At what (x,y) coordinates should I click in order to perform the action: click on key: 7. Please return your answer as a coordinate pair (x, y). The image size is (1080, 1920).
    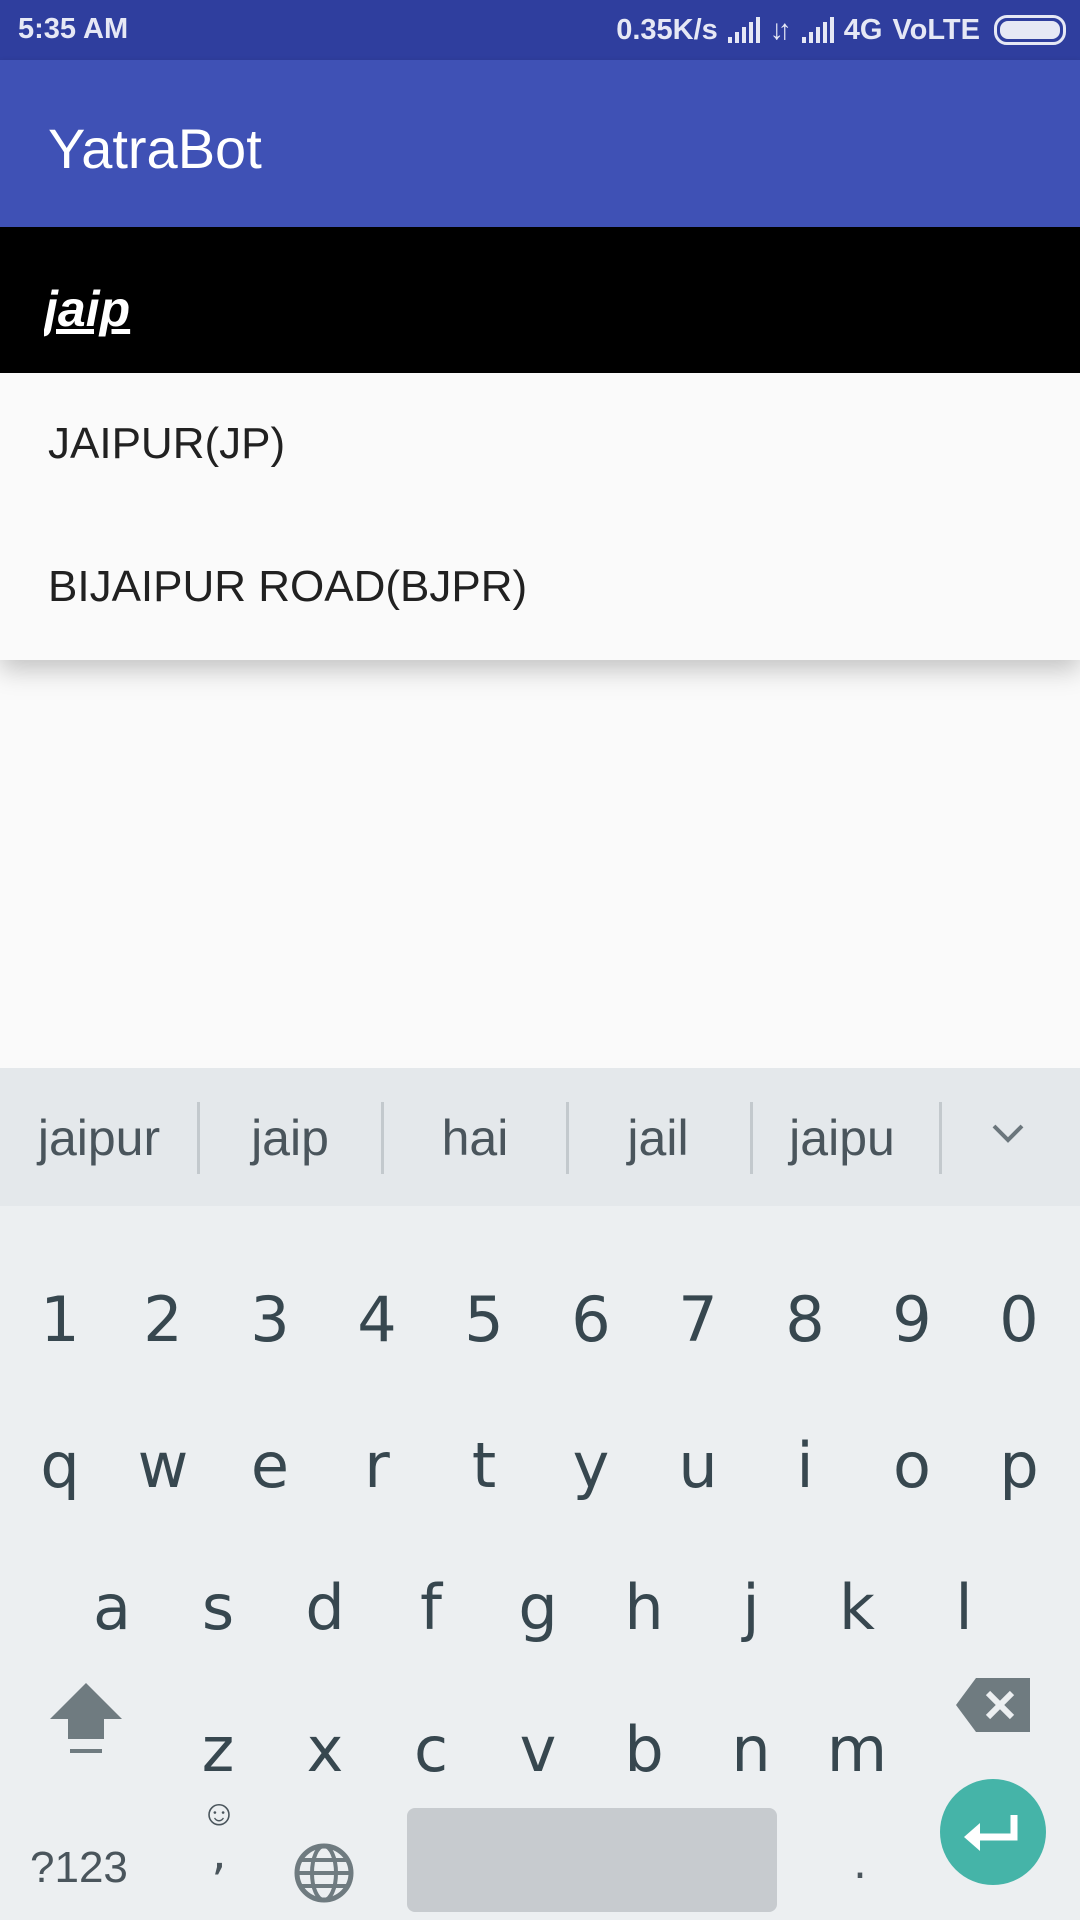
    Looking at the image, I should click on (698, 1320).